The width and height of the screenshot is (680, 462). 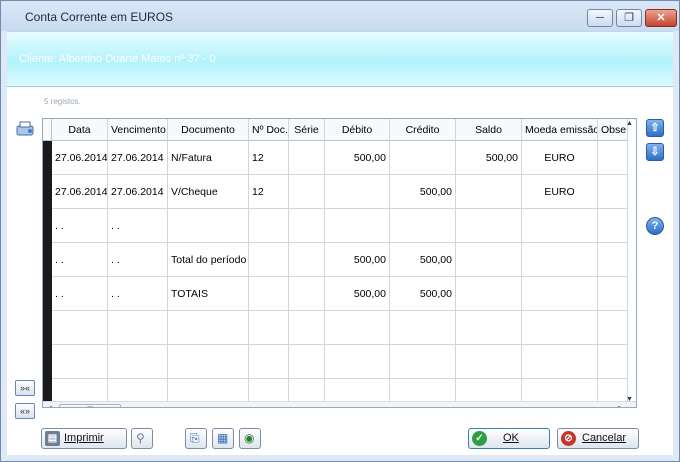 I want to click on expand-button: »«, so click(x=25, y=388).